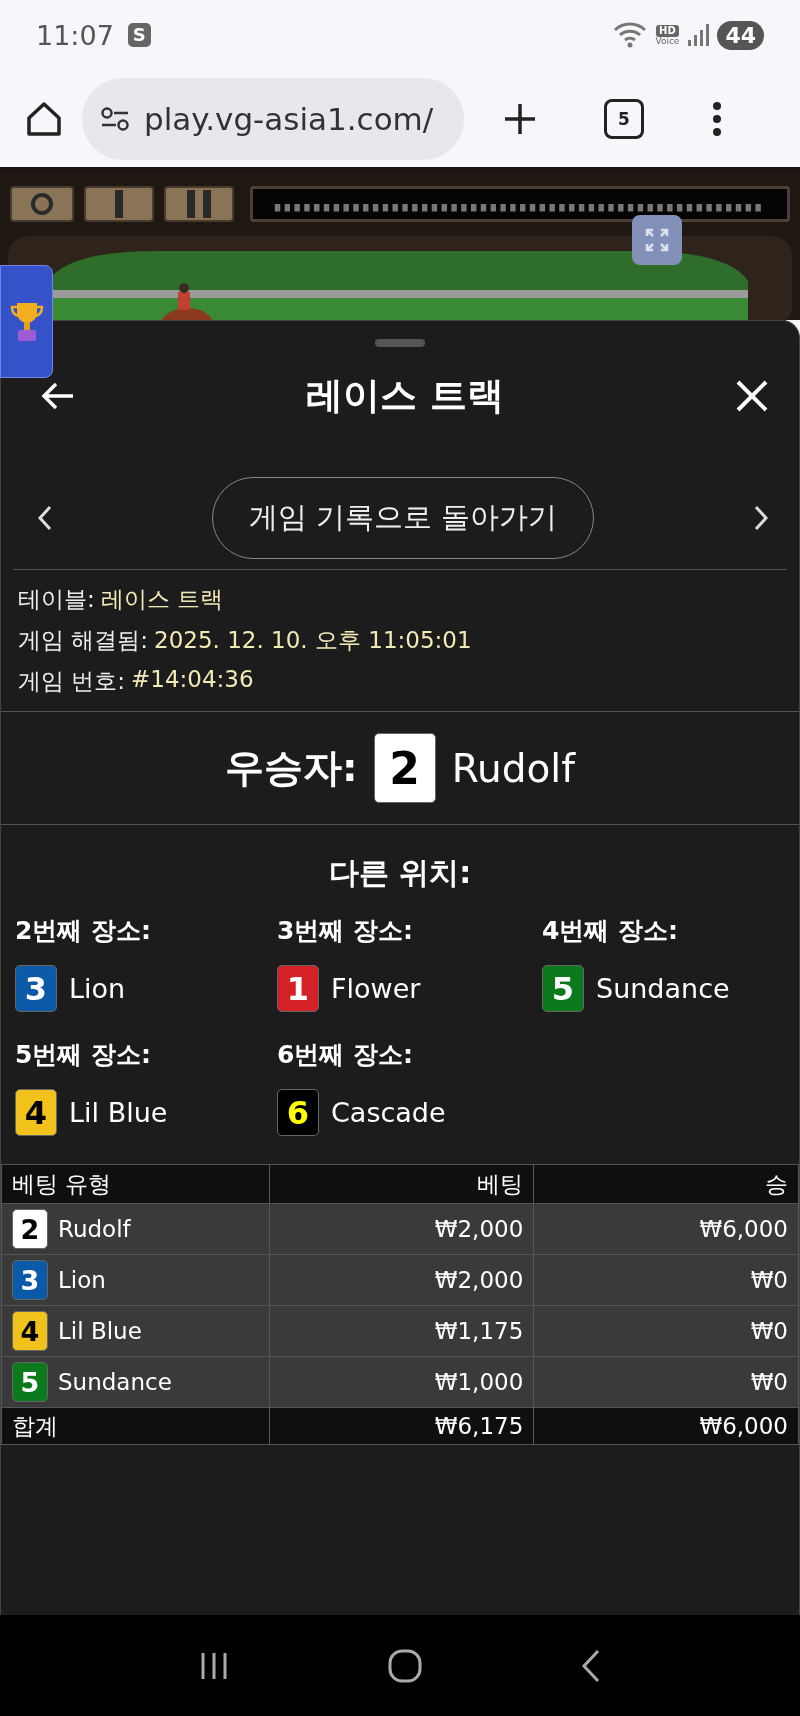 The image size is (800, 1716). What do you see at coordinates (630, 35) in the screenshot?
I see `wifi-icon` at bounding box center [630, 35].